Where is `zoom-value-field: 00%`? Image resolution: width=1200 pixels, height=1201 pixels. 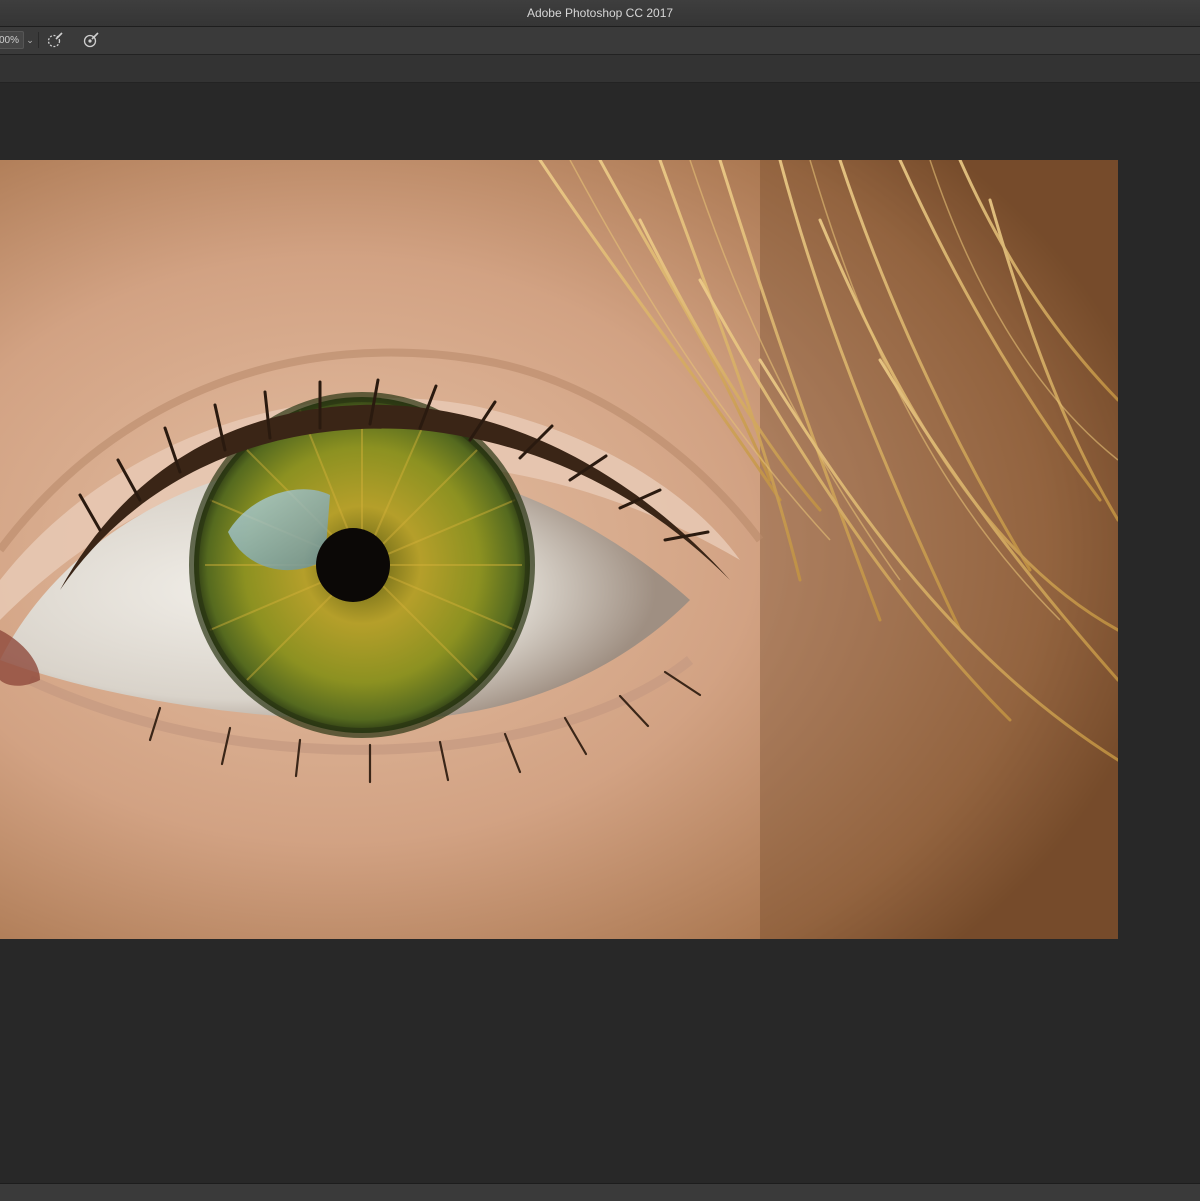
zoom-value-field: 00% is located at coordinates (12, 40).